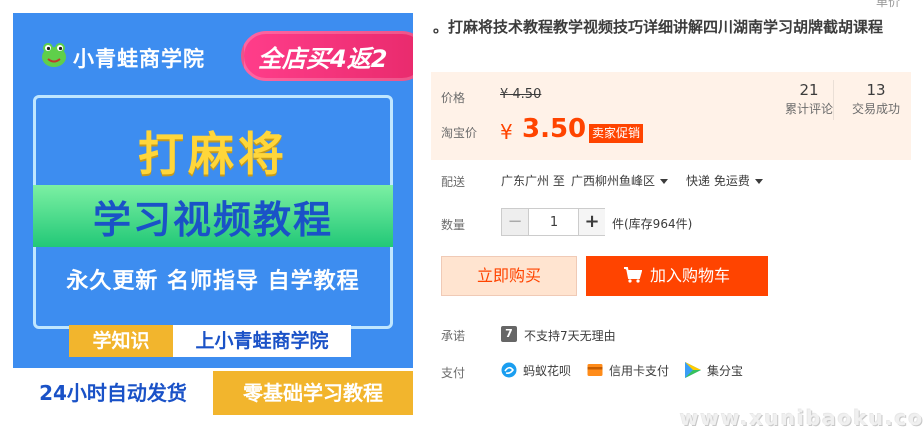  Describe the element at coordinates (554, 129) in the screenshot. I see `current-price: 3.50` at that location.